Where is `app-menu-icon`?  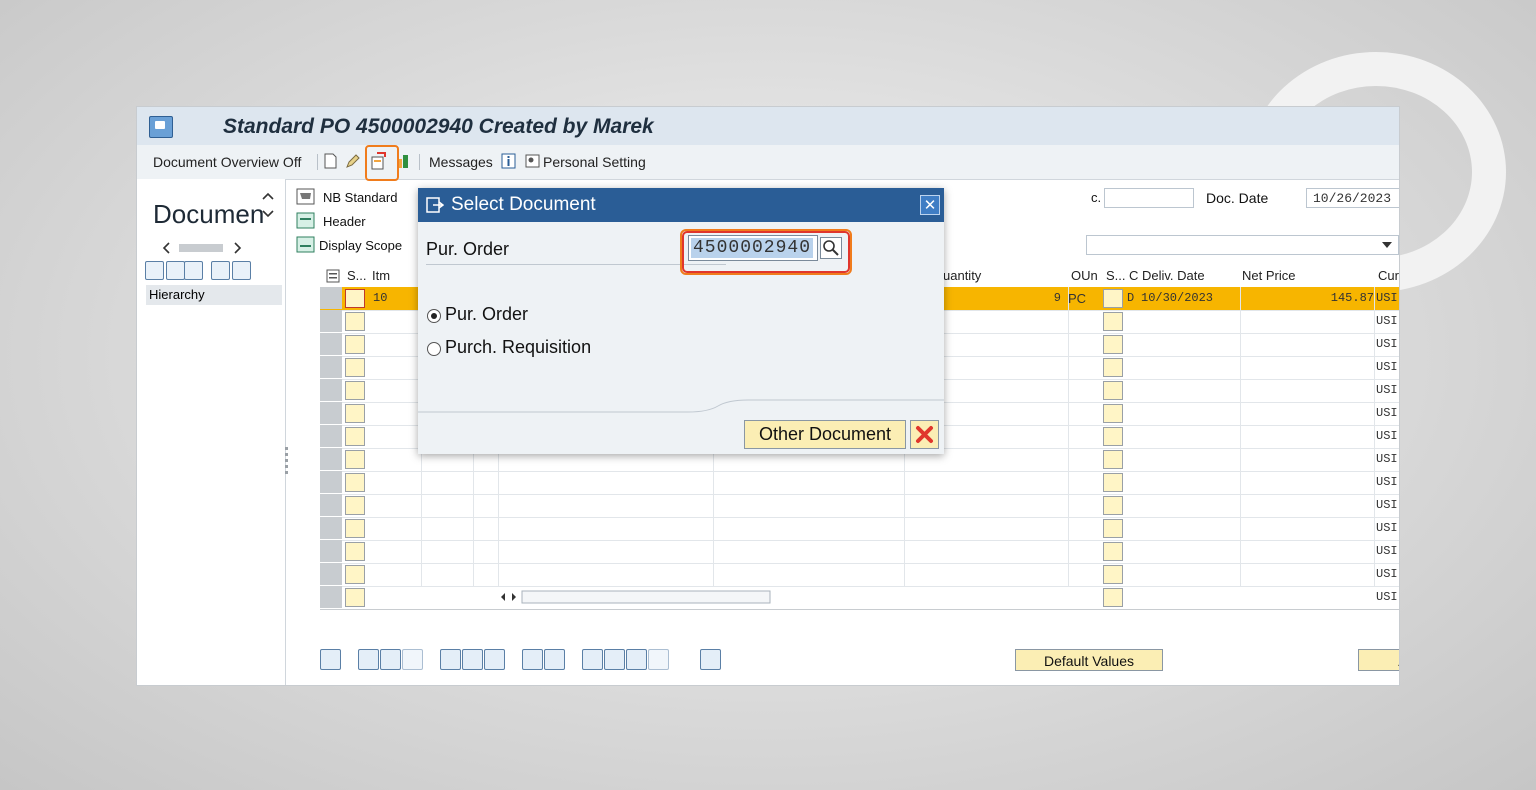
app-menu-icon is located at coordinates (161, 127).